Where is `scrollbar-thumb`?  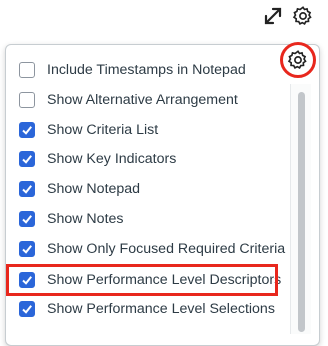 scrollbar-thumb is located at coordinates (301, 212).